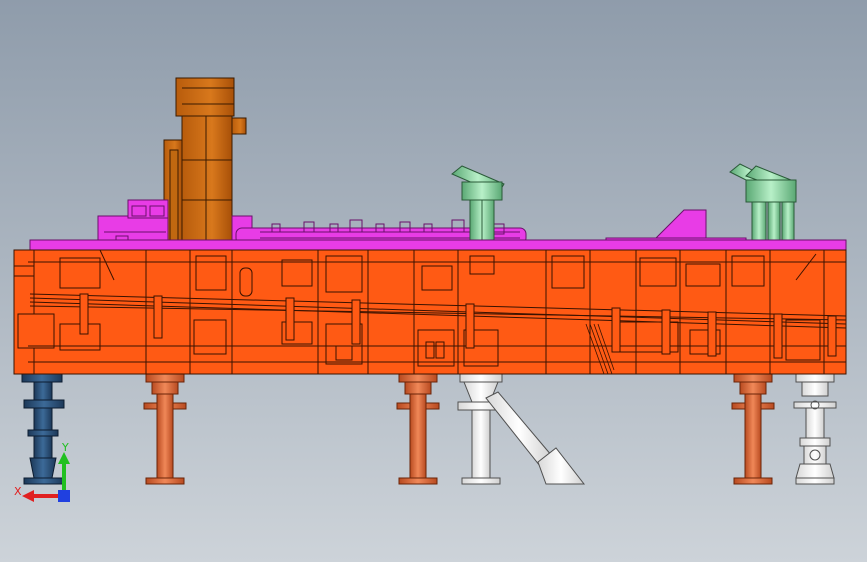  What do you see at coordinates (133, 222) in the screenshot?
I see `magenta-clamp-left` at bounding box center [133, 222].